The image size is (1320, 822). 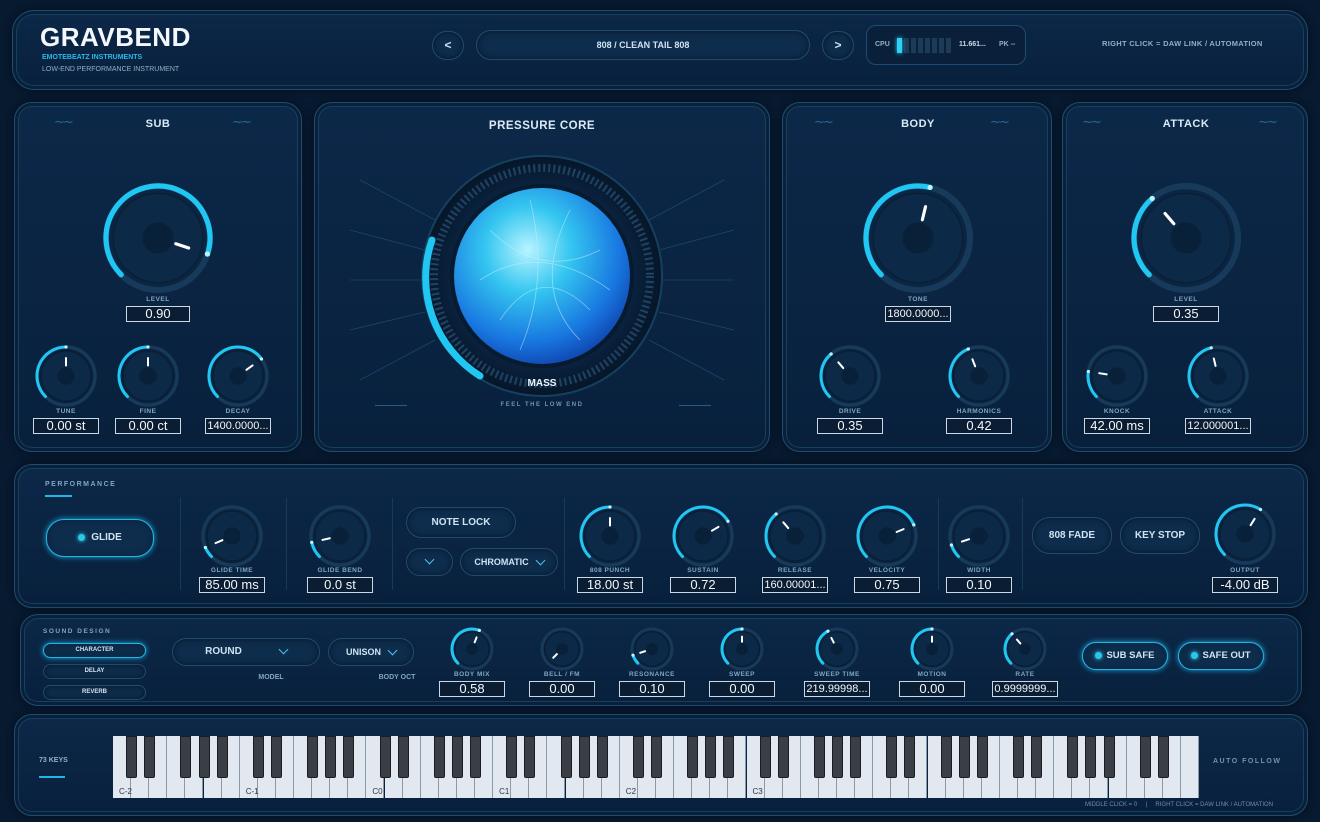 I want to click on body-drive-value-field: 0.35, so click(x=850, y=426).